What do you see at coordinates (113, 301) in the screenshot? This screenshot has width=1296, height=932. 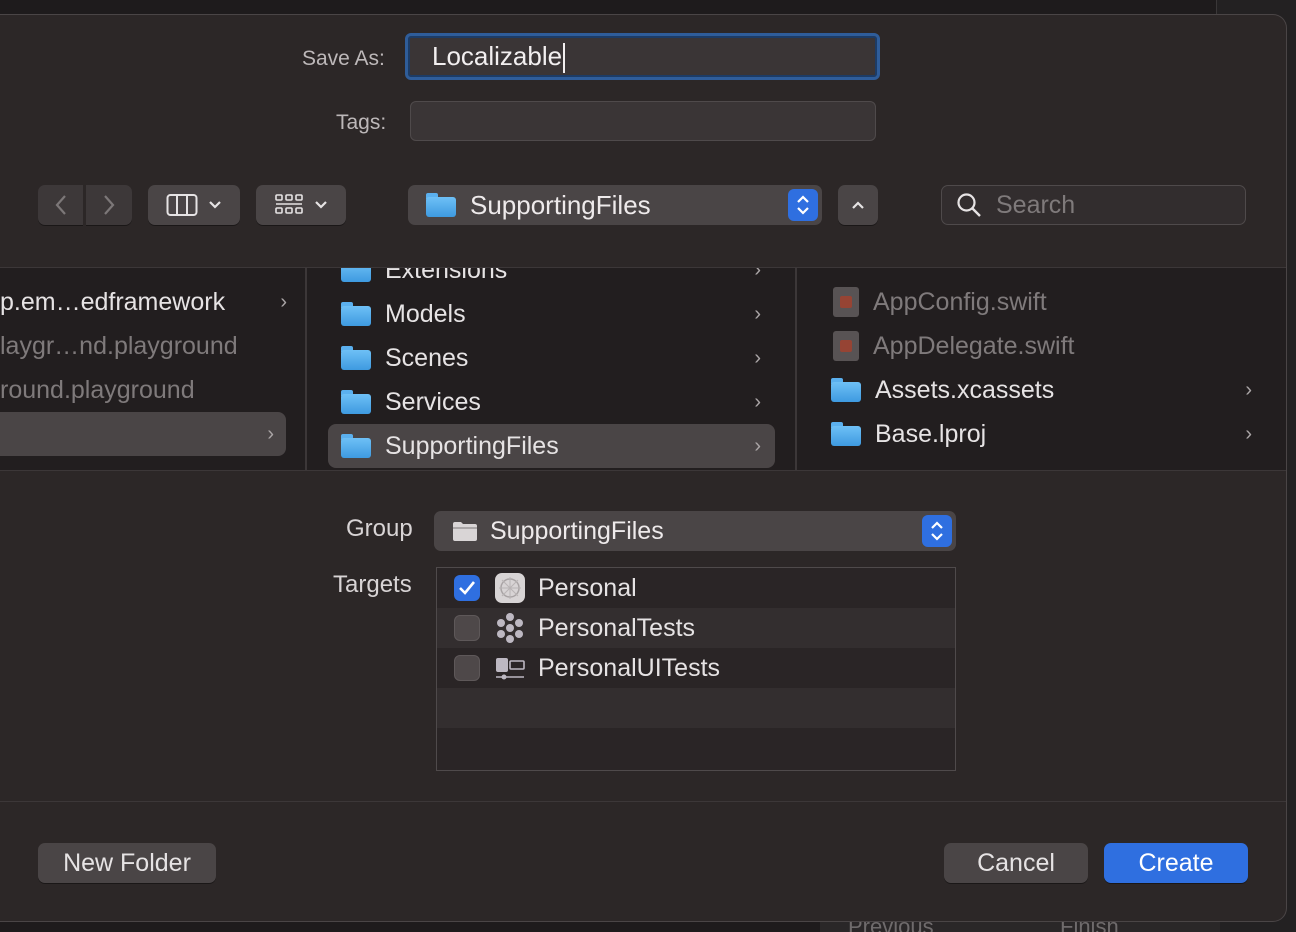 I see `list-item-label: p.em…edframework` at bounding box center [113, 301].